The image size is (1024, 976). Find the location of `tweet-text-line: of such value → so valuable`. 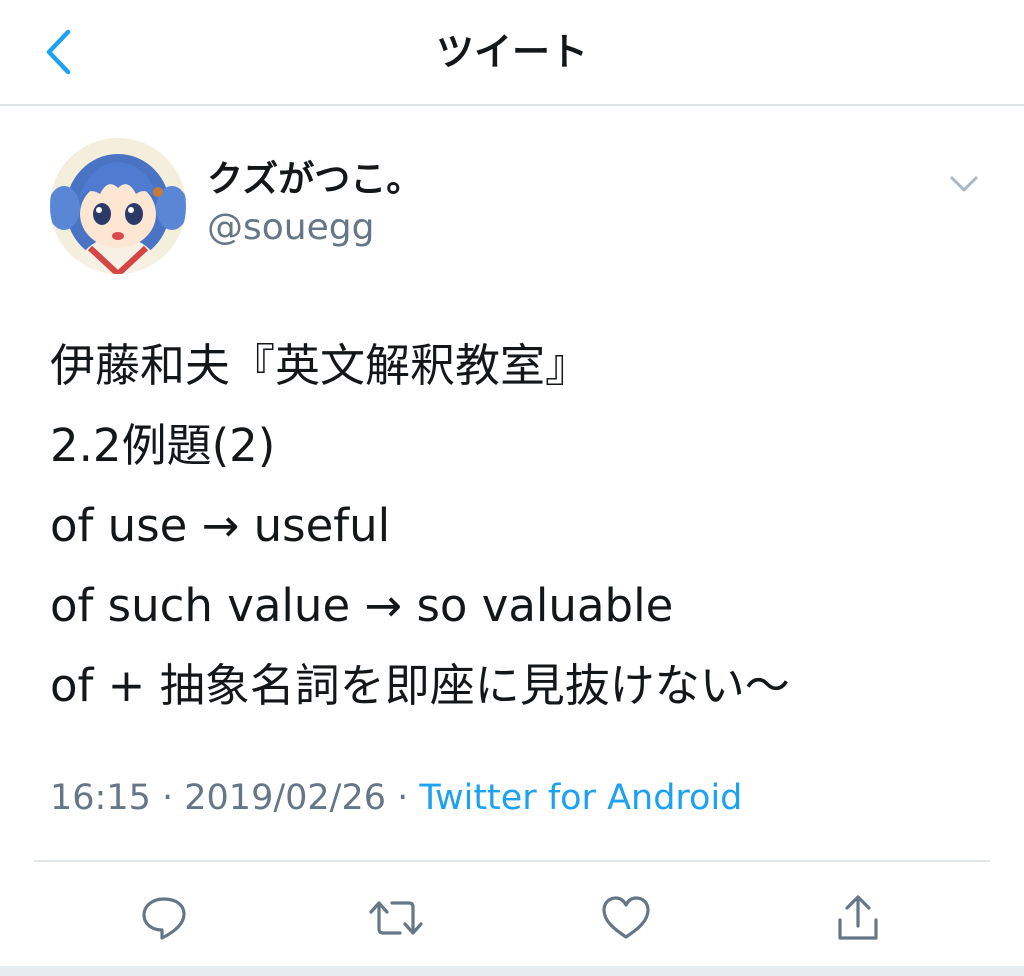

tweet-text-line: of such value → so valuable is located at coordinates (362, 605).